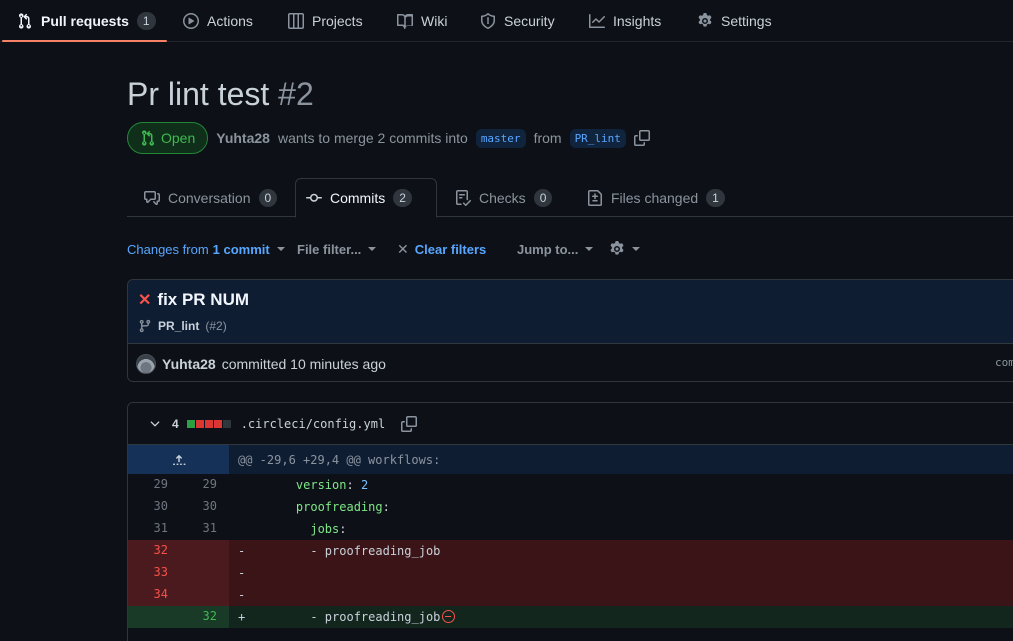 The height and width of the screenshot is (641, 1013). What do you see at coordinates (199, 423) in the screenshot?
I see `diffstat-deleted` at bounding box center [199, 423].